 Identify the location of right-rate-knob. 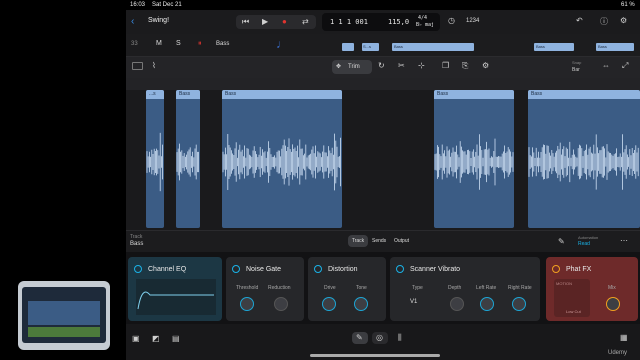
(519, 304).